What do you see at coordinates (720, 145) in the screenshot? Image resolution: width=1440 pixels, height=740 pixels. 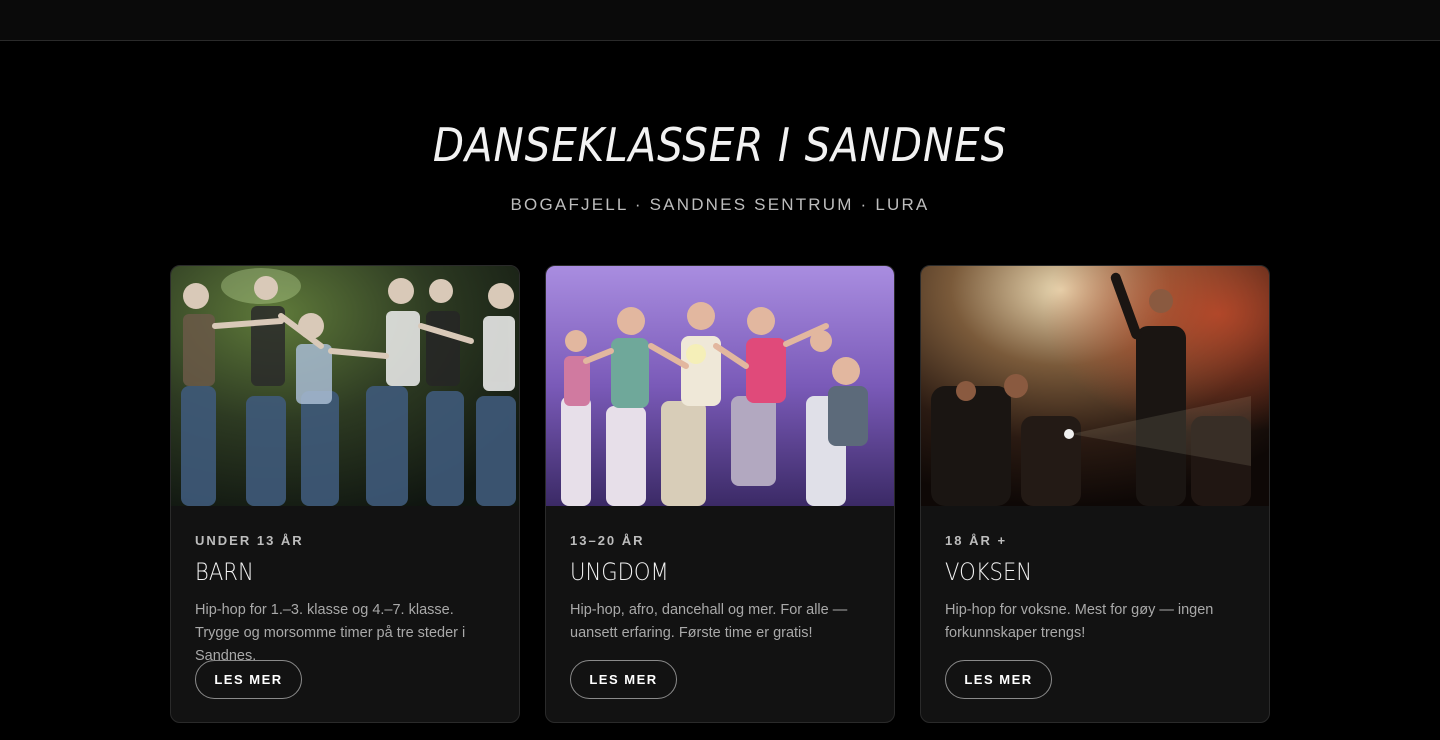 I see `page-title: DANSEKLASSER I SANDNES` at bounding box center [720, 145].